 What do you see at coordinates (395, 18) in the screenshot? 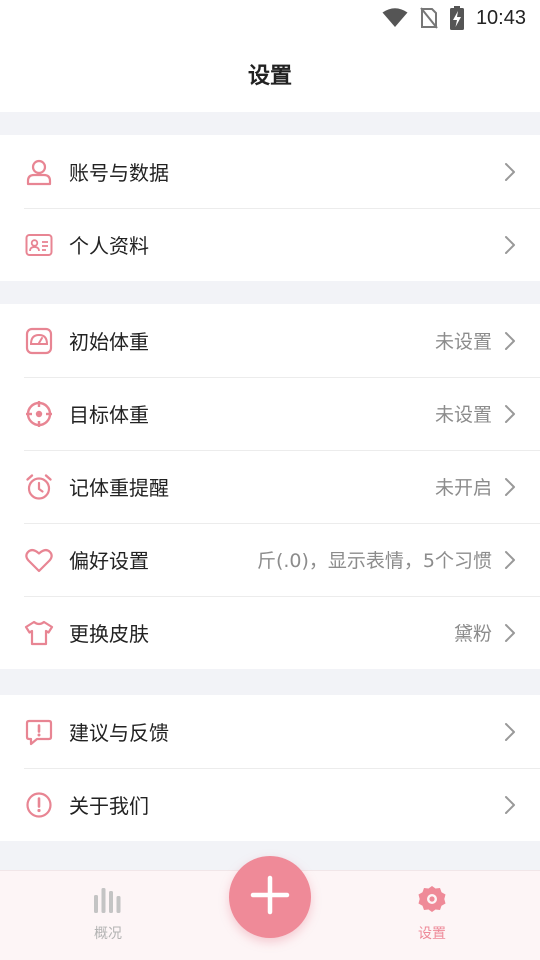
I see `wifi-icon` at bounding box center [395, 18].